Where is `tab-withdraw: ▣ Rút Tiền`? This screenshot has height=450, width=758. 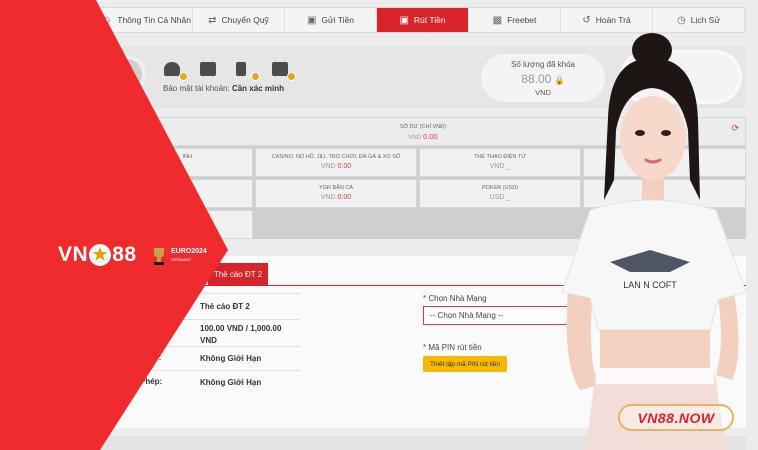
tab-withdraw: ▣ Rút Tiền is located at coordinates (423, 20).